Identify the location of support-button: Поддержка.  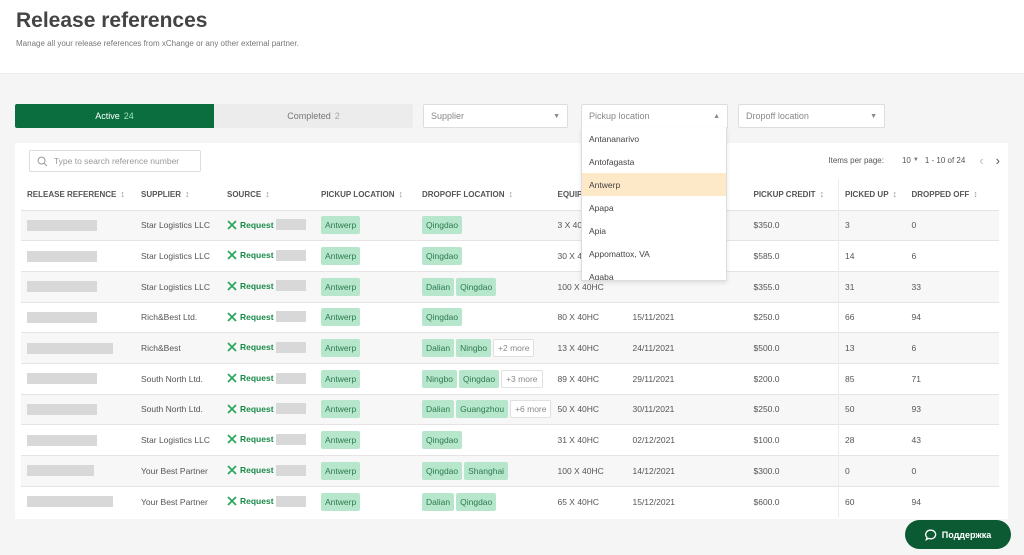
(958, 534).